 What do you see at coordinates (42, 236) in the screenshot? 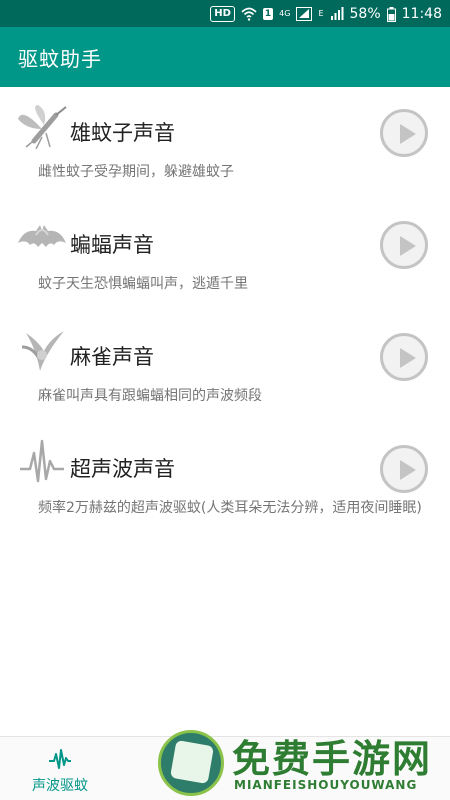
I see `bat-icon` at bounding box center [42, 236].